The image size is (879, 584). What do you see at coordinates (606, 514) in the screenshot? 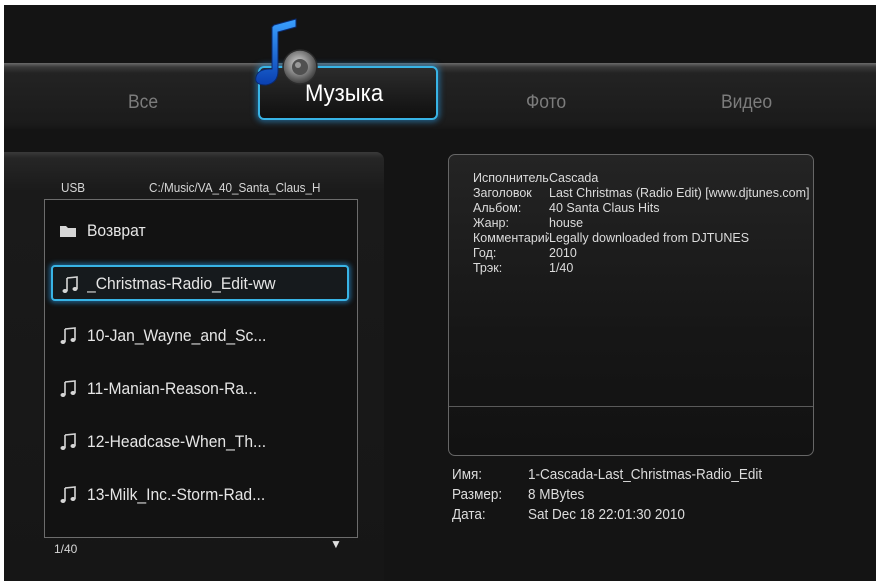
I see `file-date-value: Sat Dec 18 22:01:30 2010` at bounding box center [606, 514].